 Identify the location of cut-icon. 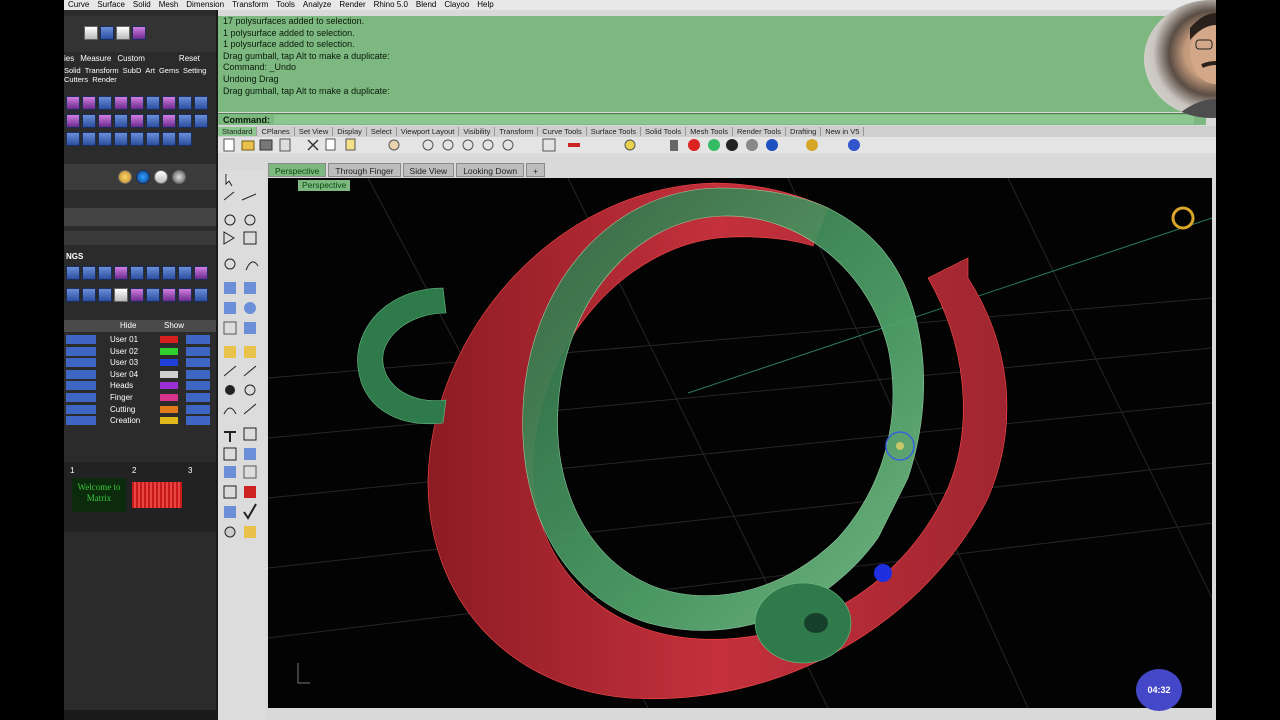
(121, 103).